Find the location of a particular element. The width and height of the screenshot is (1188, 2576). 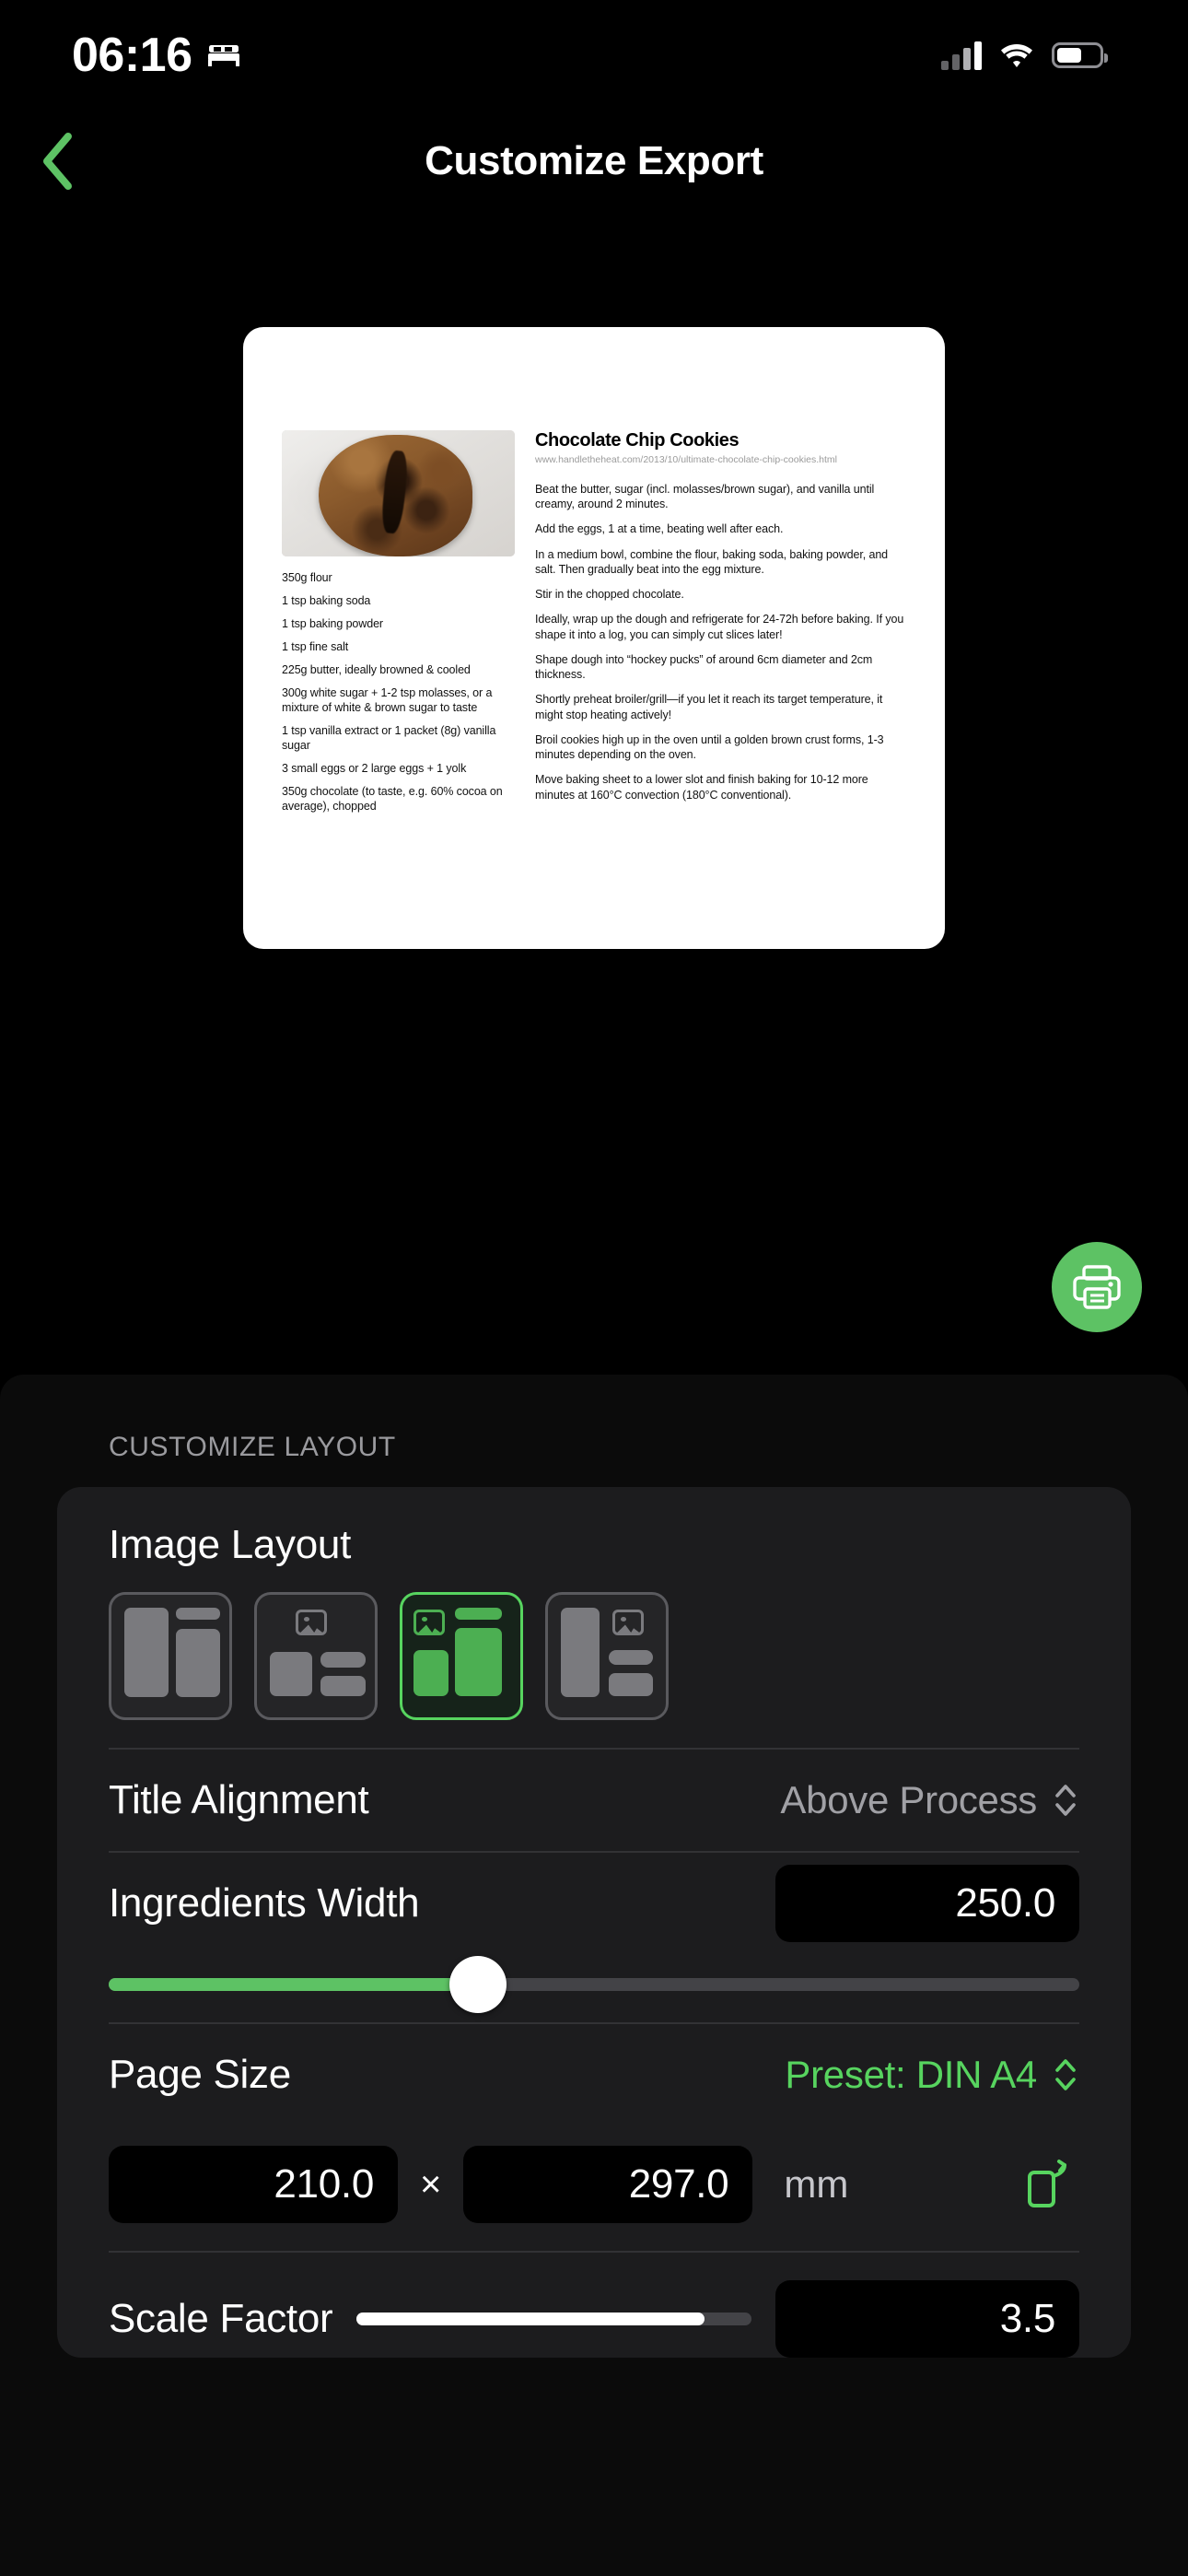

image-layout-label: Image Layout is located at coordinates (230, 1544).